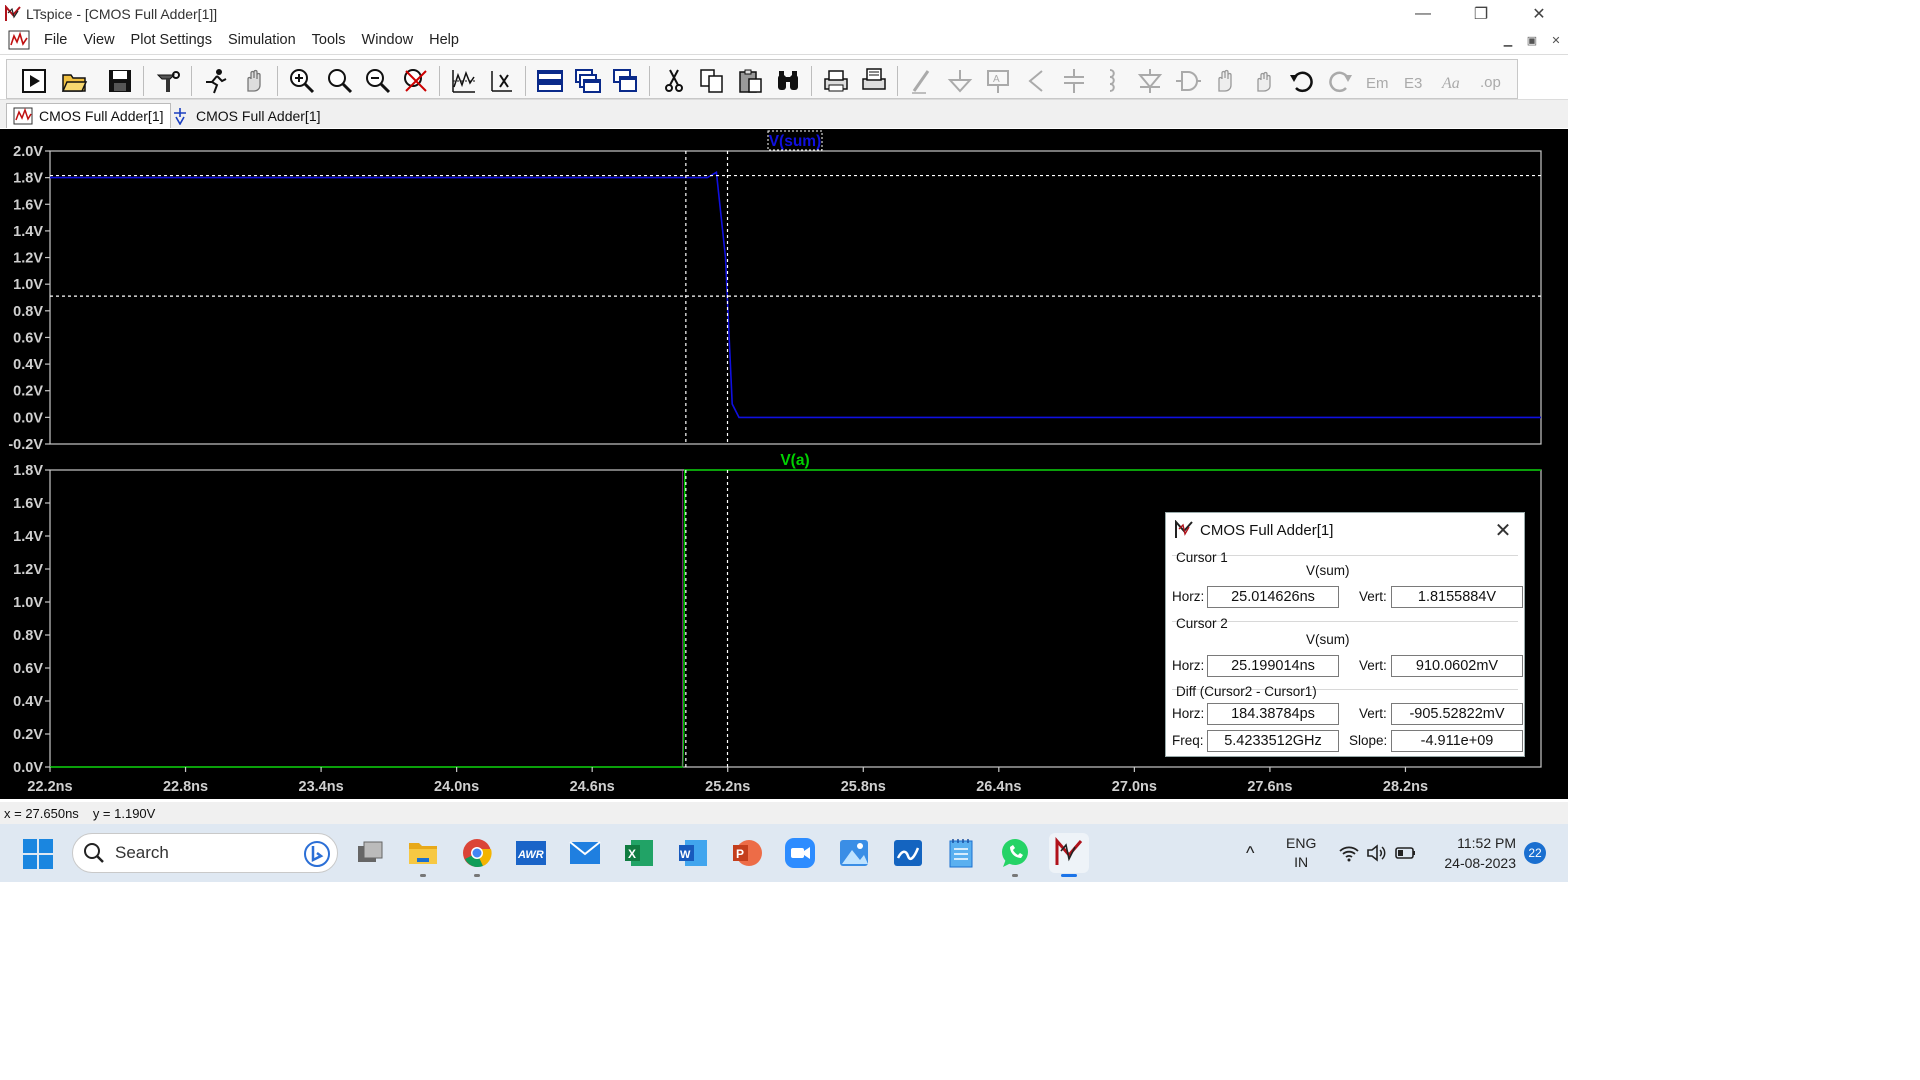 The height and width of the screenshot is (1080, 1920). What do you see at coordinates (1492, 81) in the screenshot?
I see `spice-directive-icon: .op` at bounding box center [1492, 81].